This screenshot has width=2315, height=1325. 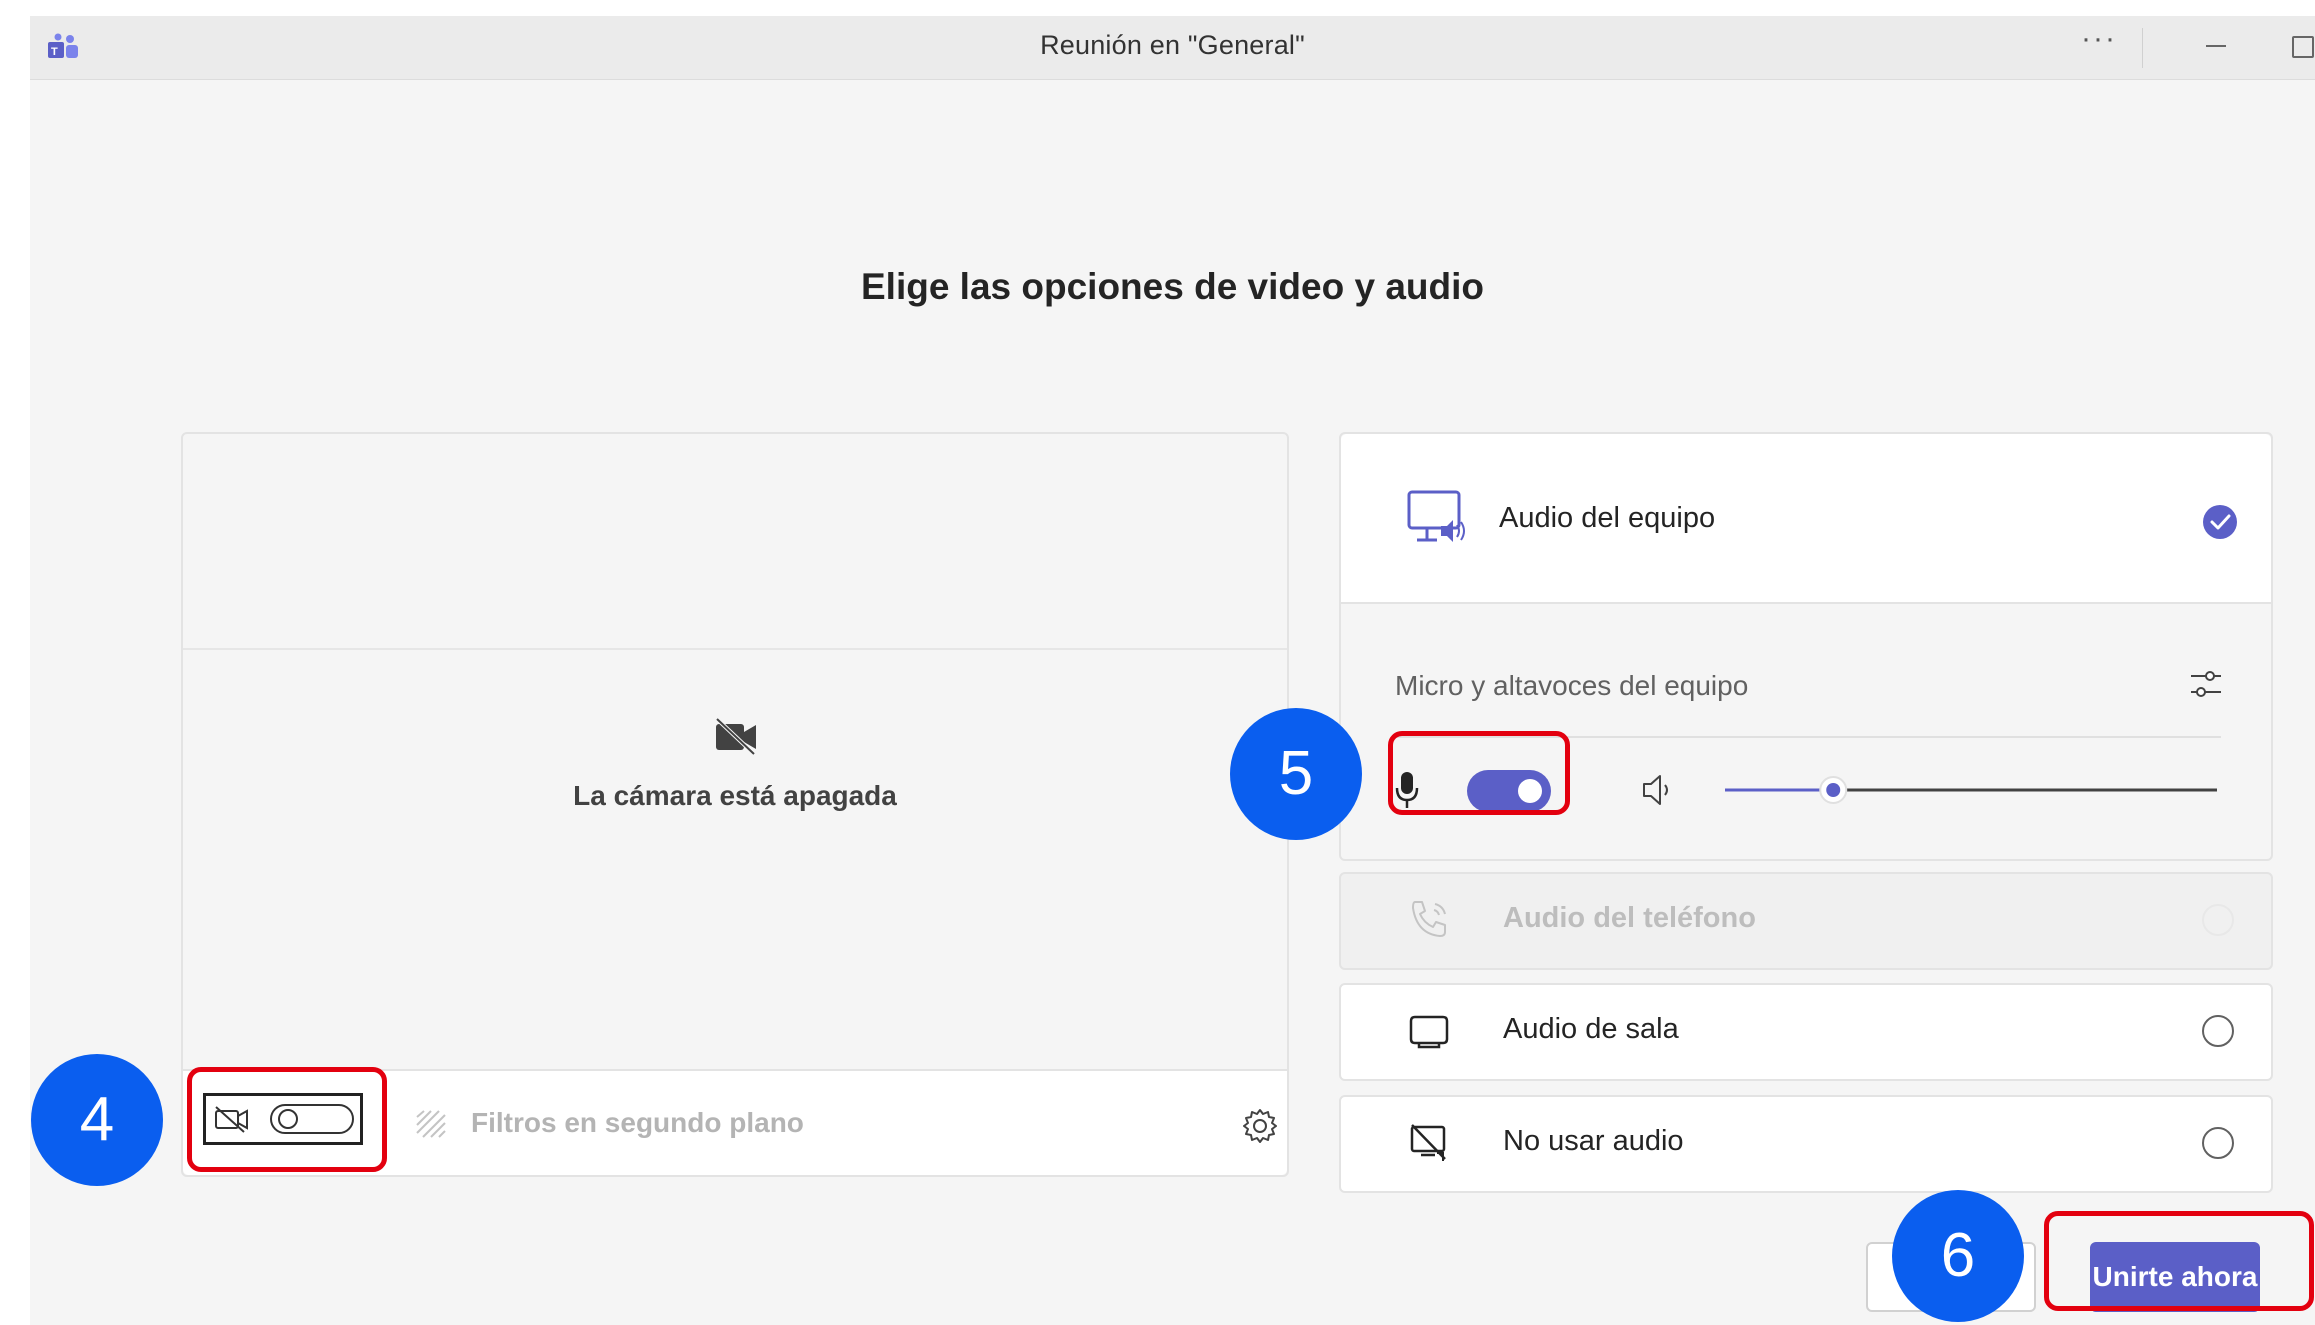 What do you see at coordinates (1806, 519) in the screenshot?
I see `computer-audio-option: Audio del equipo` at bounding box center [1806, 519].